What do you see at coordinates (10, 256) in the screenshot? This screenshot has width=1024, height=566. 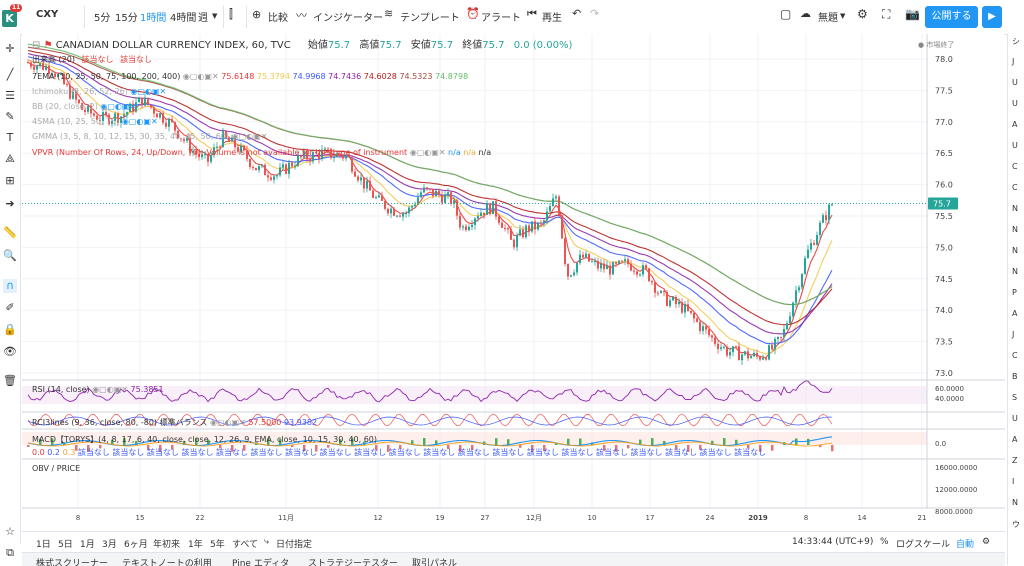 I see `zoom-icon: 🔍` at bounding box center [10, 256].